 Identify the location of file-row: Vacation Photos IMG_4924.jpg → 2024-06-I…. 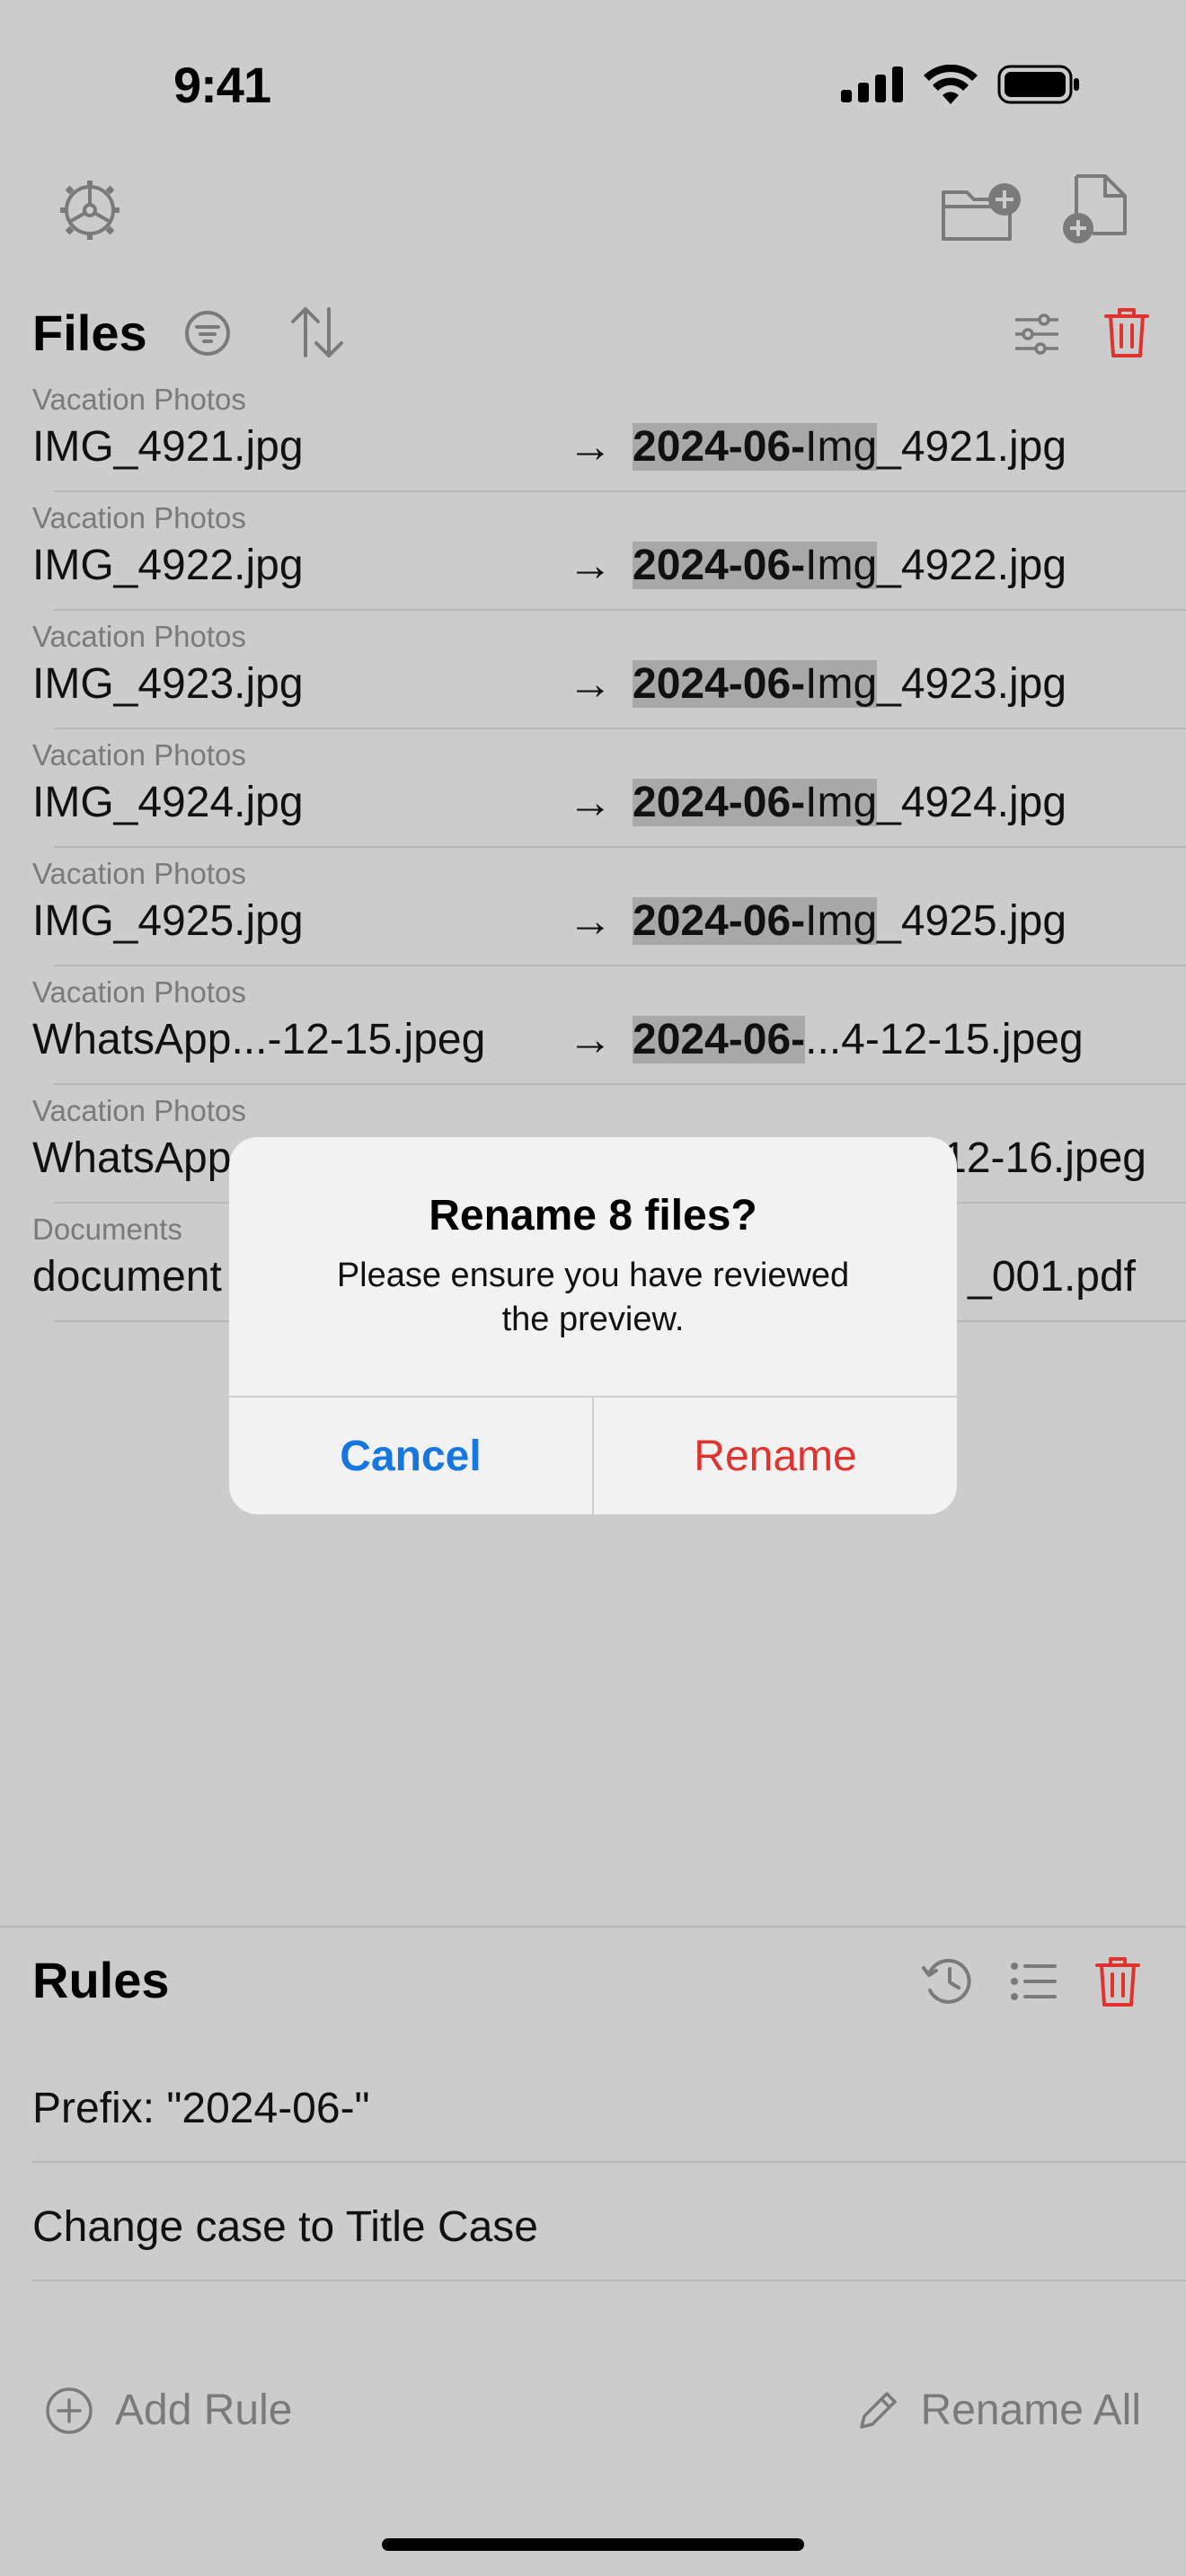
(609, 788).